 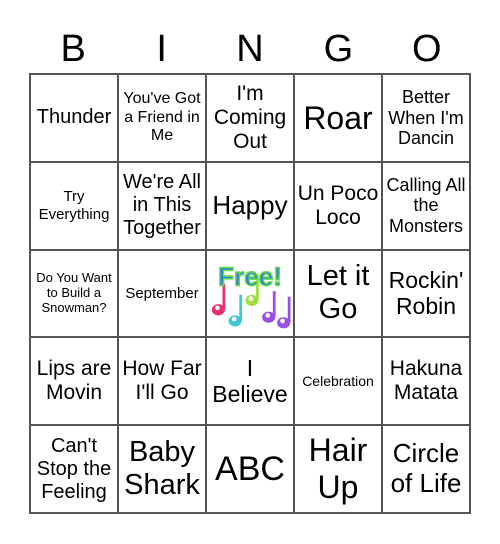 I want to click on cell-text: Hakuna Matata, so click(x=426, y=381).